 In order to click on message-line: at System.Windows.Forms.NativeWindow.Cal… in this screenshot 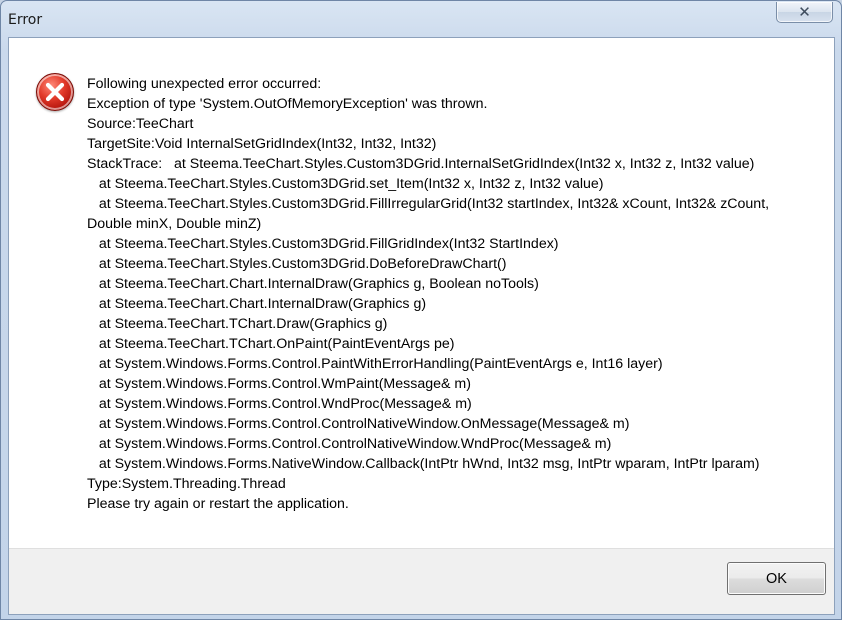, I will do `click(423, 464)`.